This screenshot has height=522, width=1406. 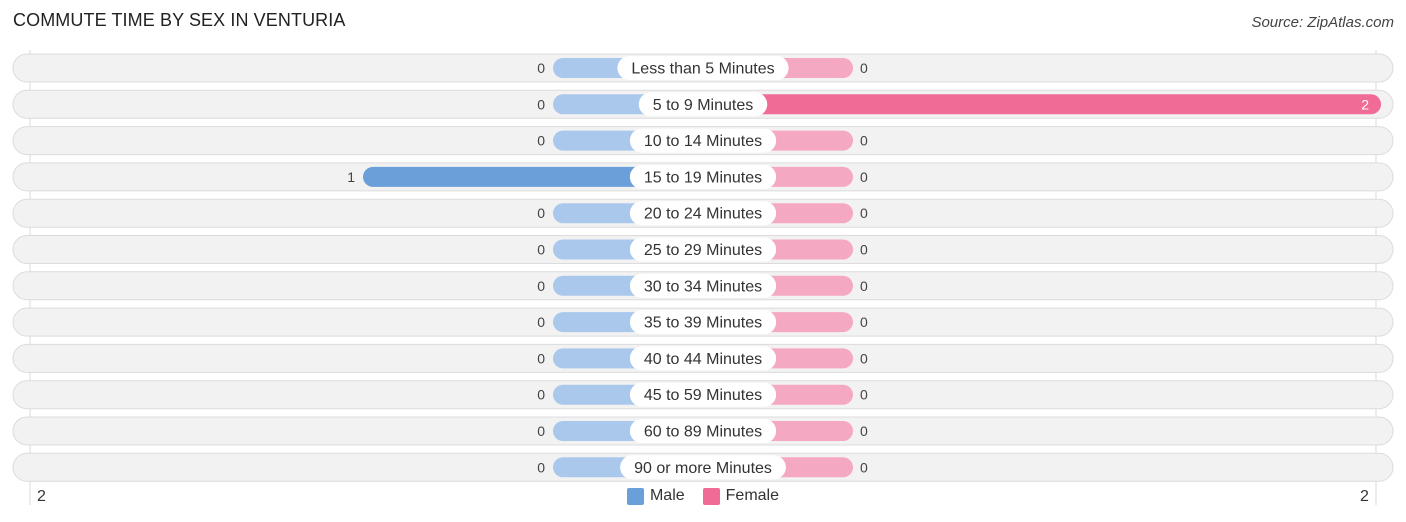 I want to click on category-label: 60 to 89 Minutes, so click(x=703, y=432).